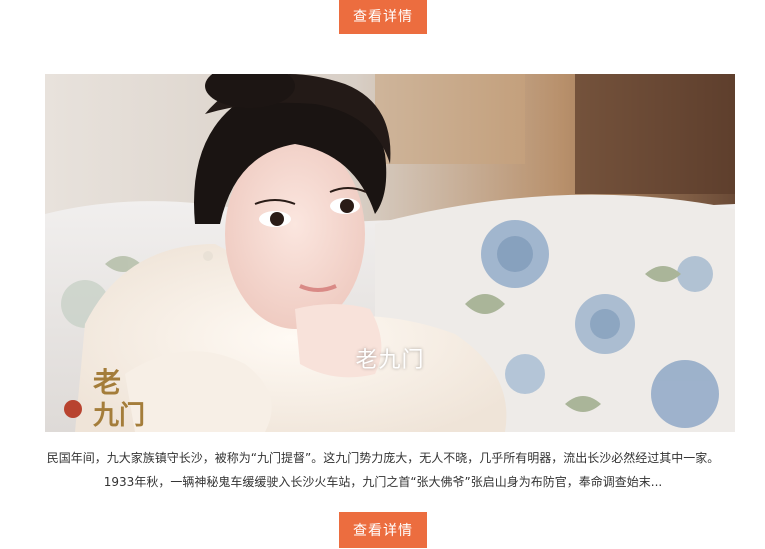  Describe the element at coordinates (383, 17) in the screenshot. I see `view-details-button-top: 查看详情` at that location.